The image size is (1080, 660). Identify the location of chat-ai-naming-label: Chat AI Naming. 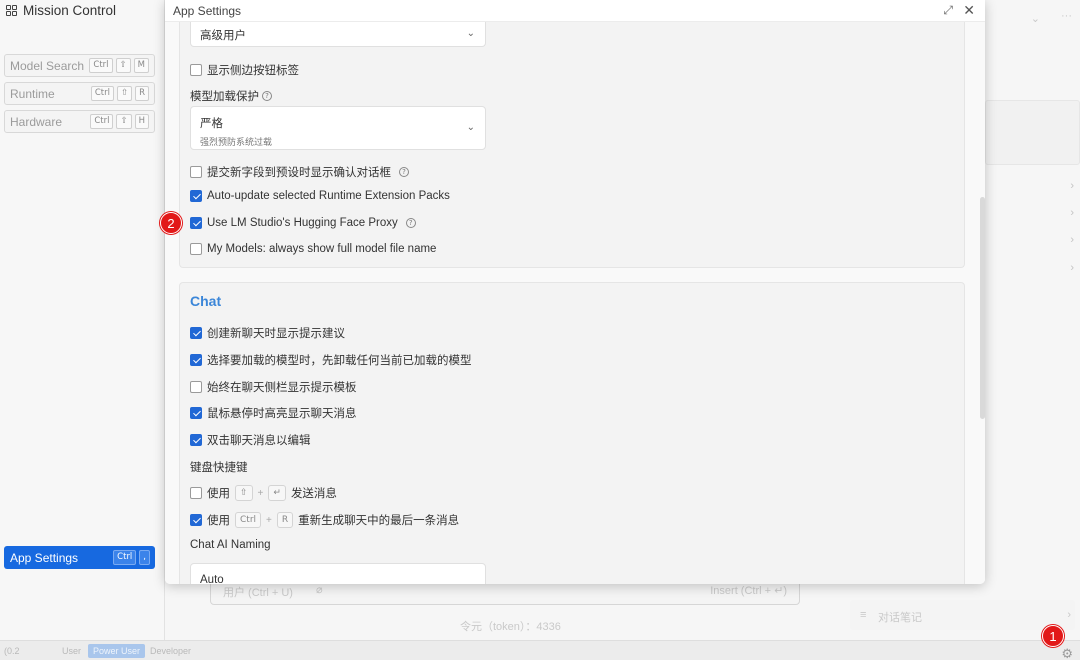
(230, 545).